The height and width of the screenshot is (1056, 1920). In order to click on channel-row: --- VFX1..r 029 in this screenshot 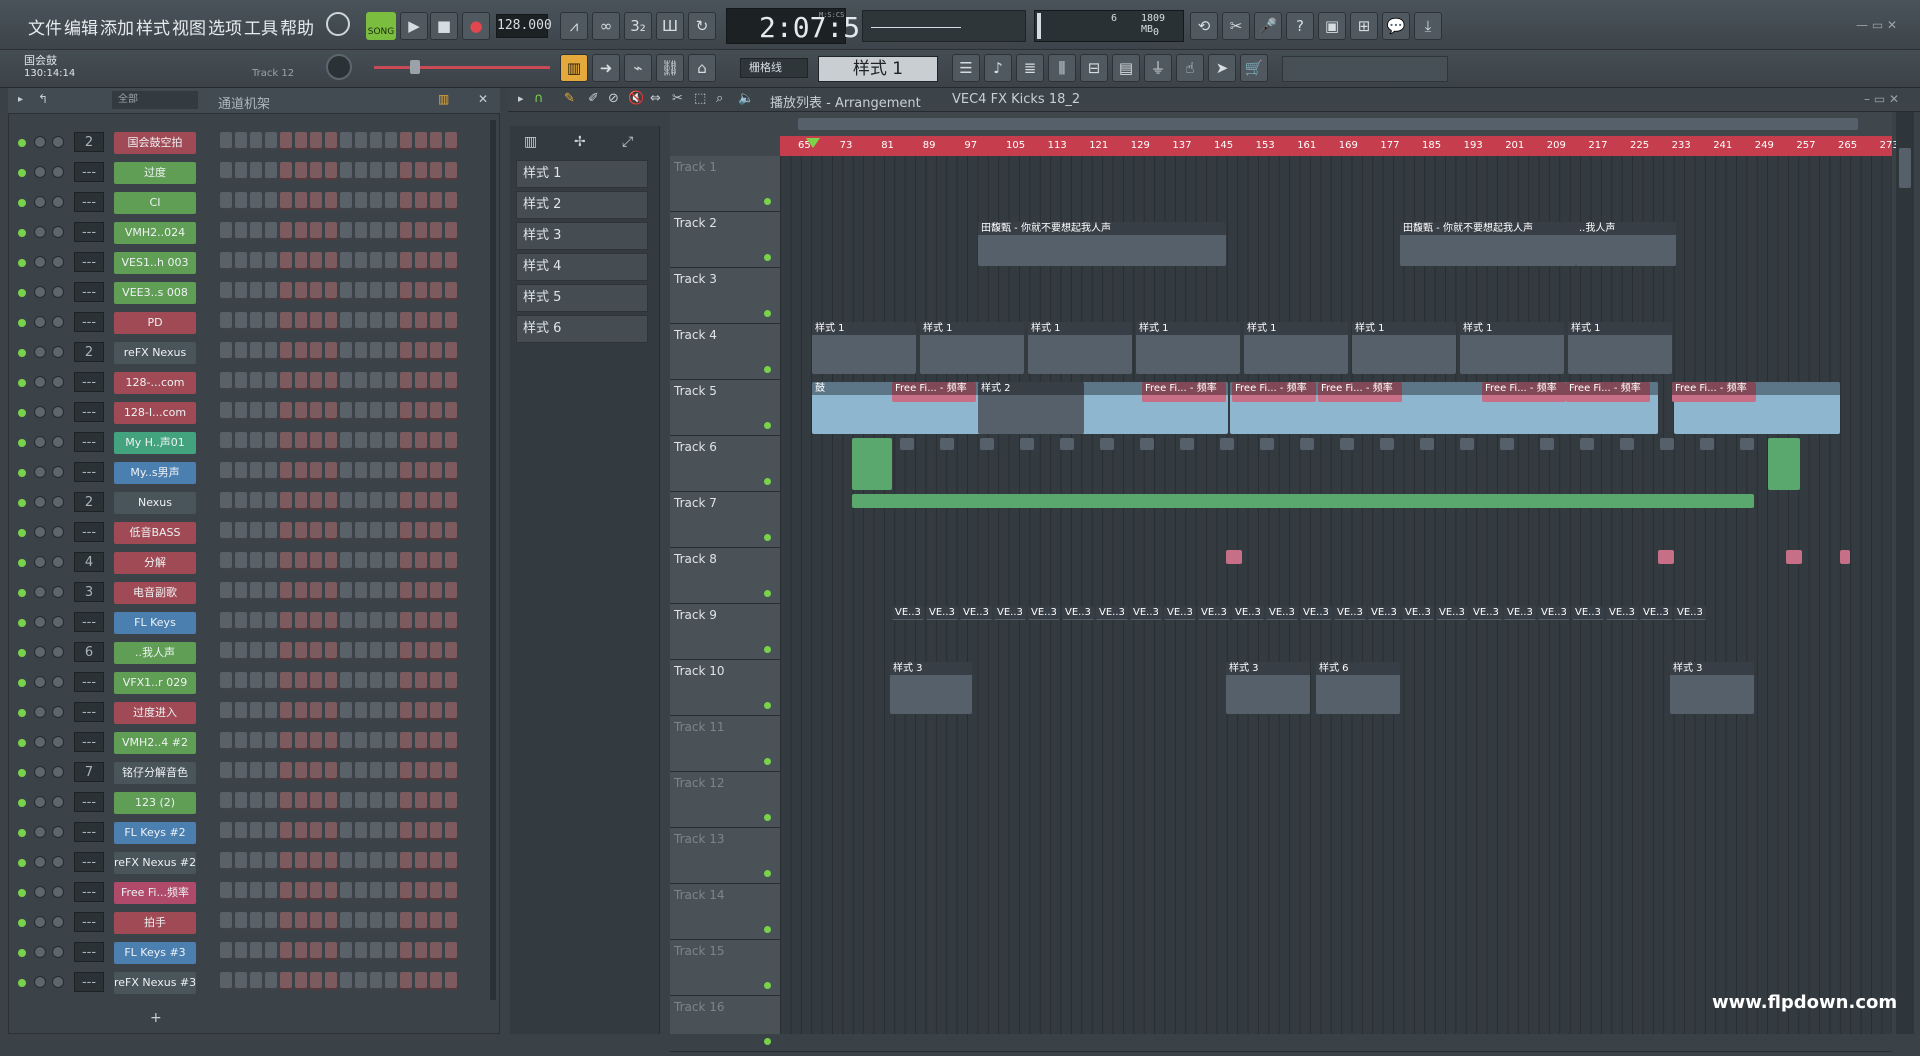, I will do `click(253, 683)`.